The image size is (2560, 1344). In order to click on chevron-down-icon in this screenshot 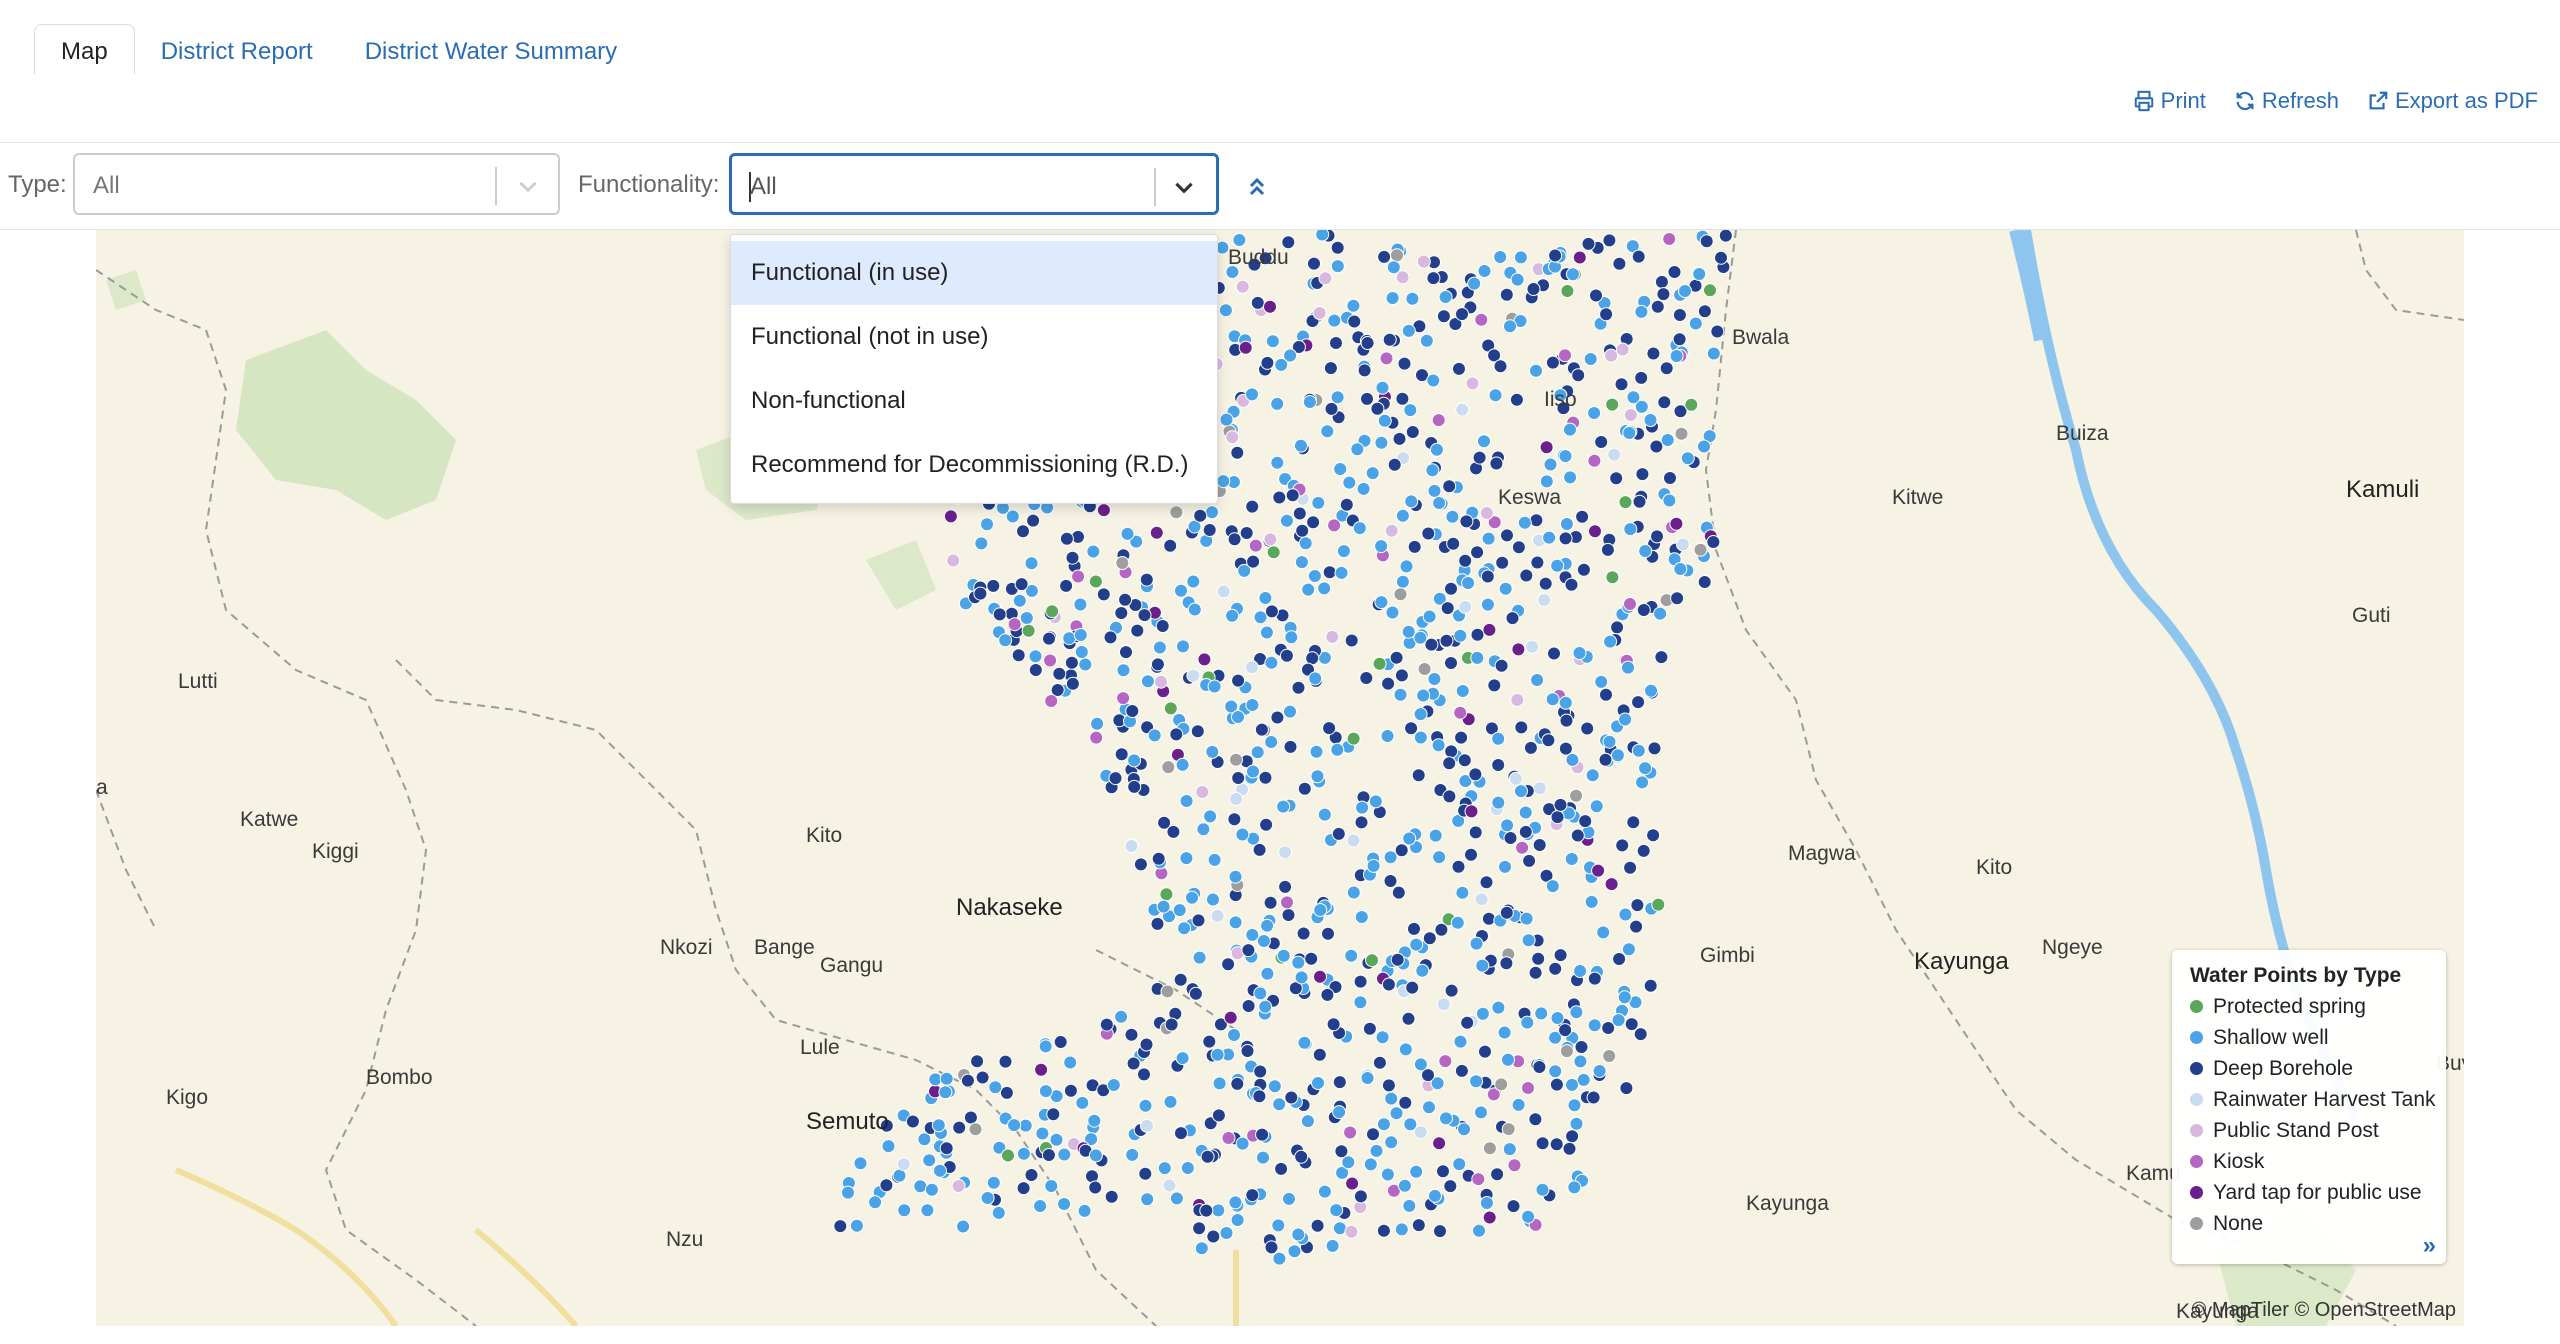, I will do `click(528, 186)`.